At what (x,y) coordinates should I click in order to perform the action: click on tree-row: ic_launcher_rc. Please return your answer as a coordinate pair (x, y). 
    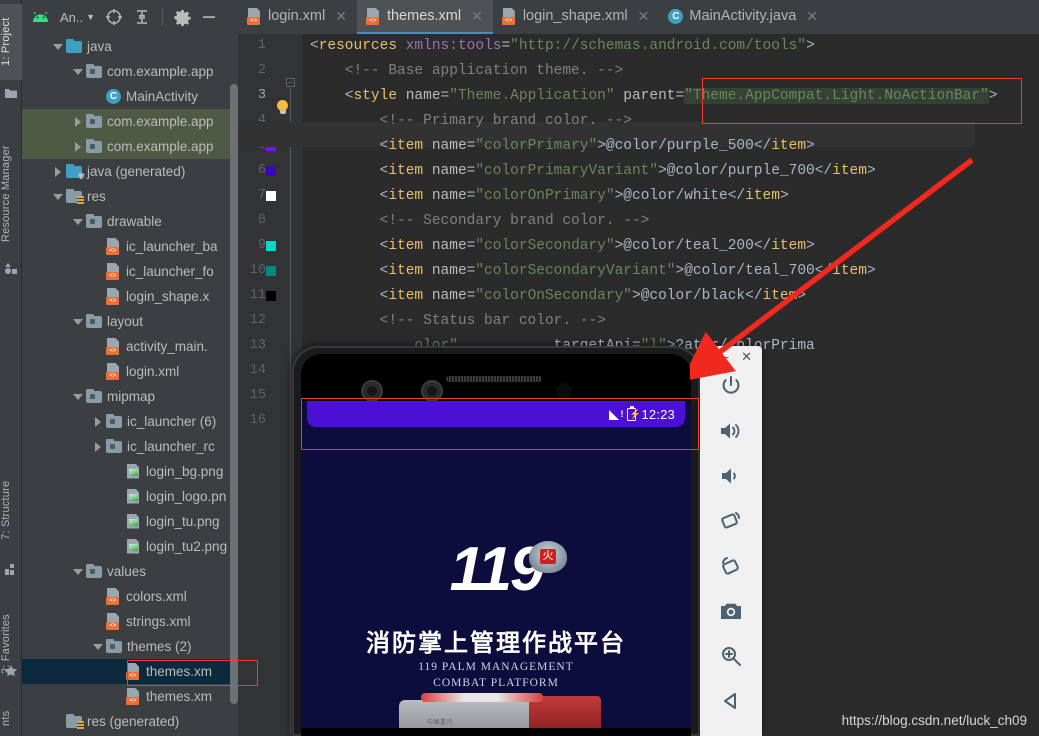
    Looking at the image, I should click on (130, 446).